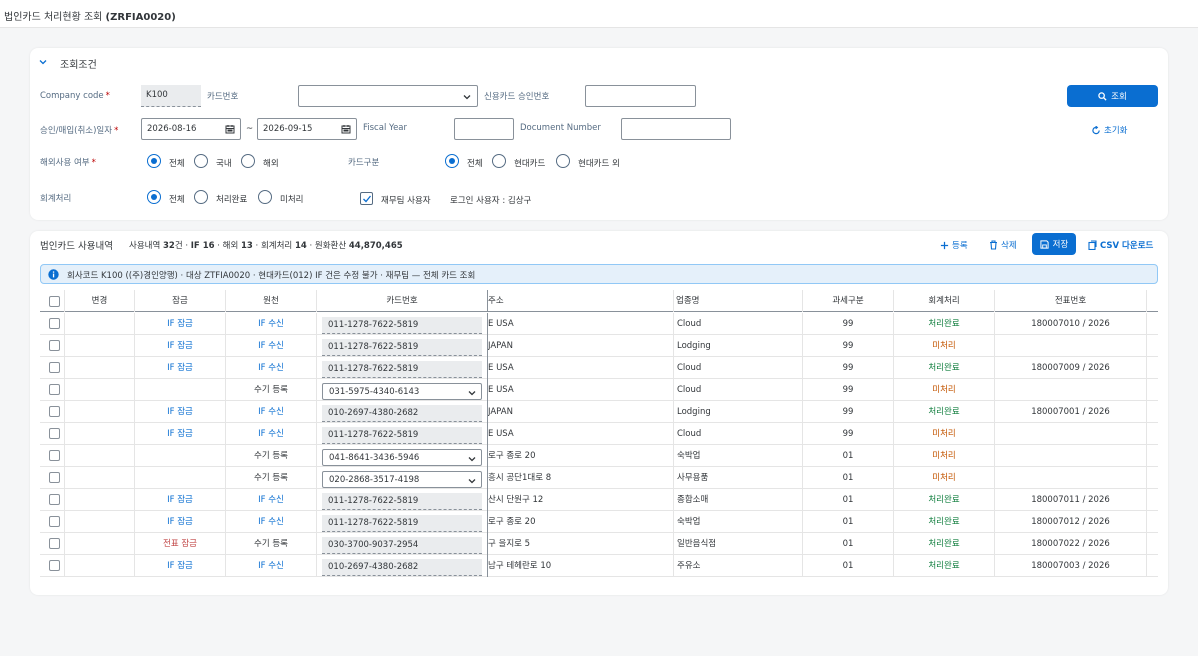  What do you see at coordinates (452, 161) in the screenshot?
I see `card-type-radio-all` at bounding box center [452, 161].